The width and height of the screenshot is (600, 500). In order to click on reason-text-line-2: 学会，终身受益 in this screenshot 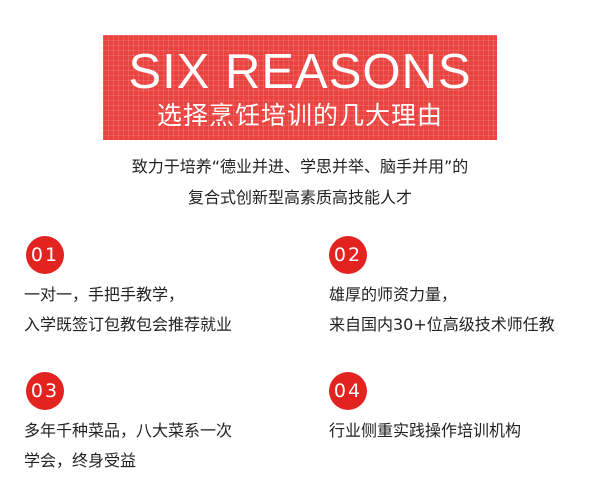, I will do `click(80, 460)`.